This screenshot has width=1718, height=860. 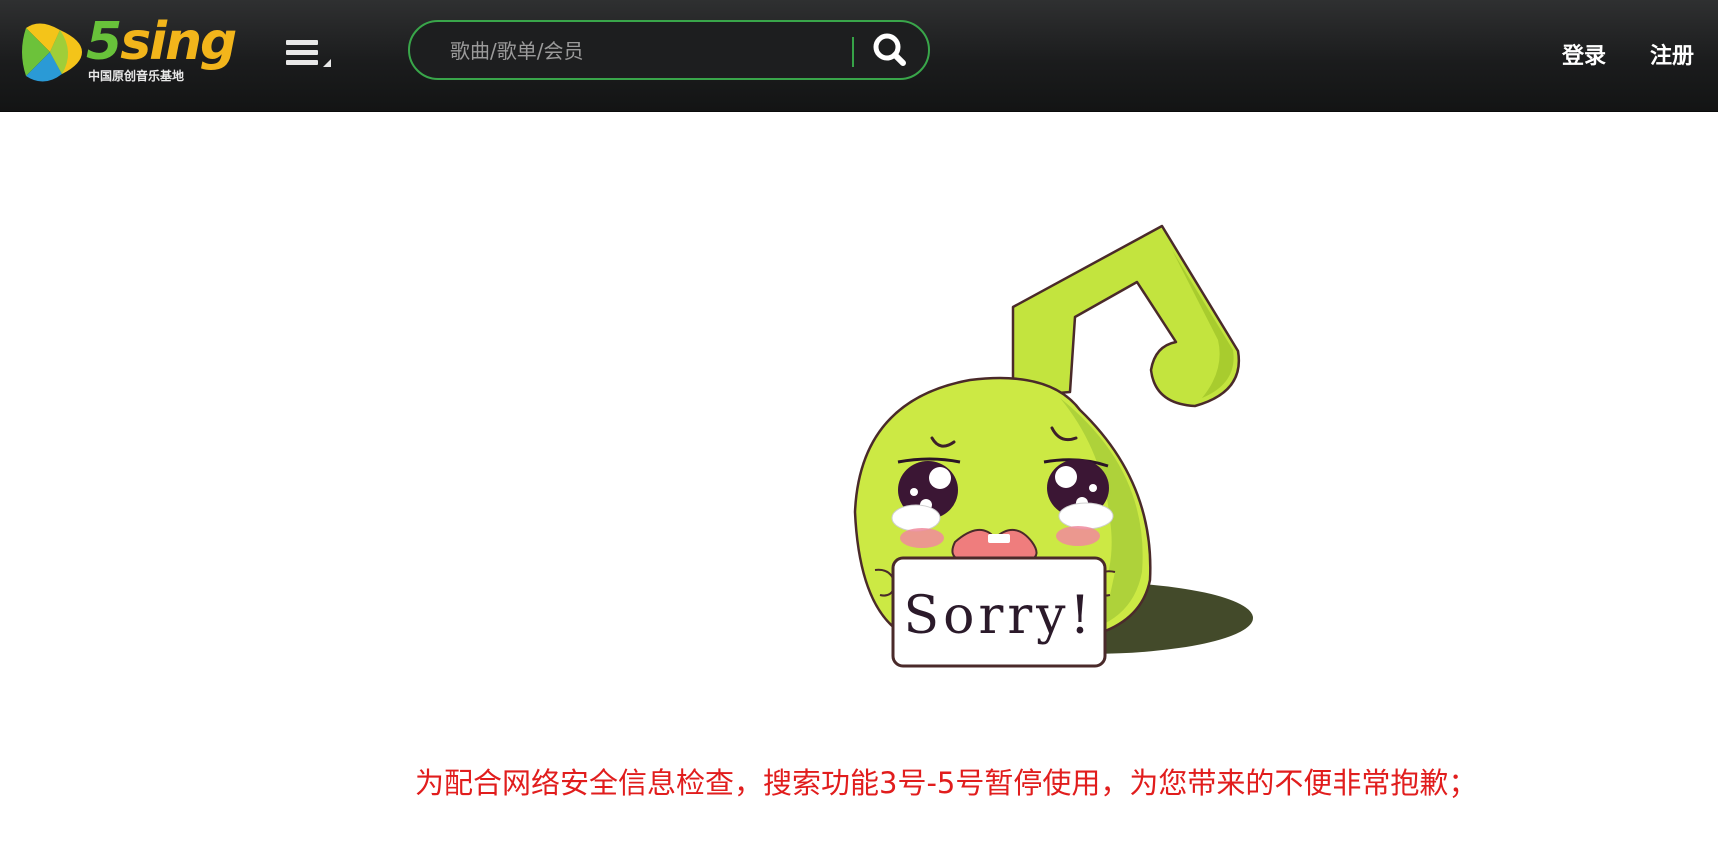 I want to click on notice-message: 为配合网络安全信息检查，搜索功能3号-5号暂停使用，为您带来的不便非常抱歉；, so click(x=946, y=783).